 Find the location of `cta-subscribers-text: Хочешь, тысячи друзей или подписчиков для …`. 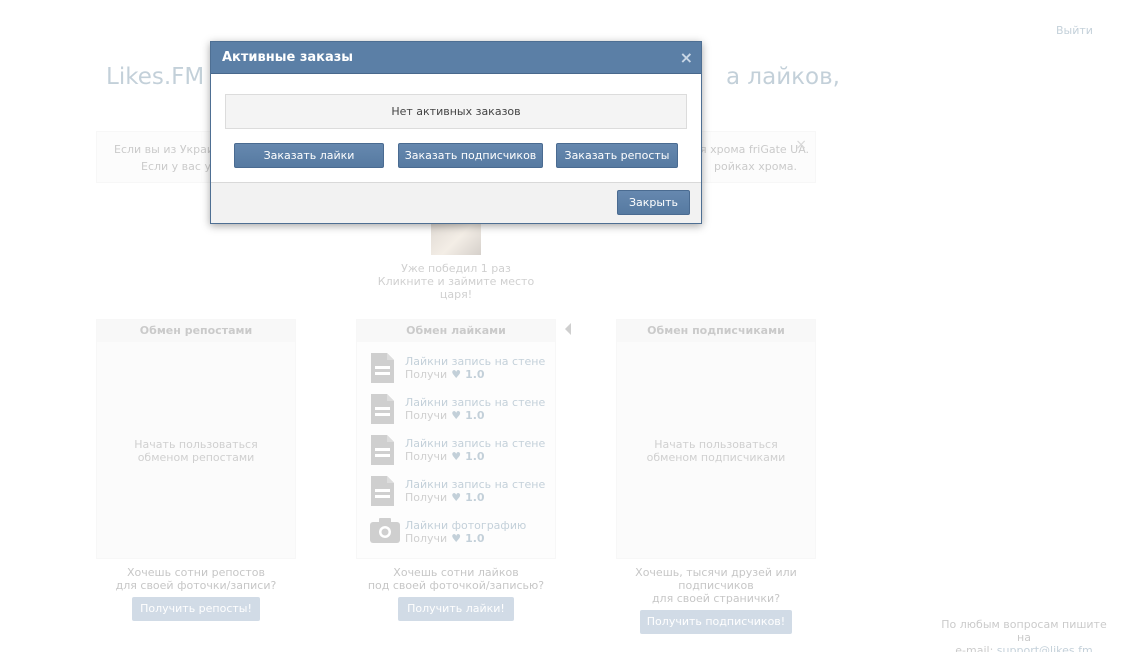

cta-subscribers-text: Хочешь, тысячи друзей или подписчиков для … is located at coordinates (716, 585).